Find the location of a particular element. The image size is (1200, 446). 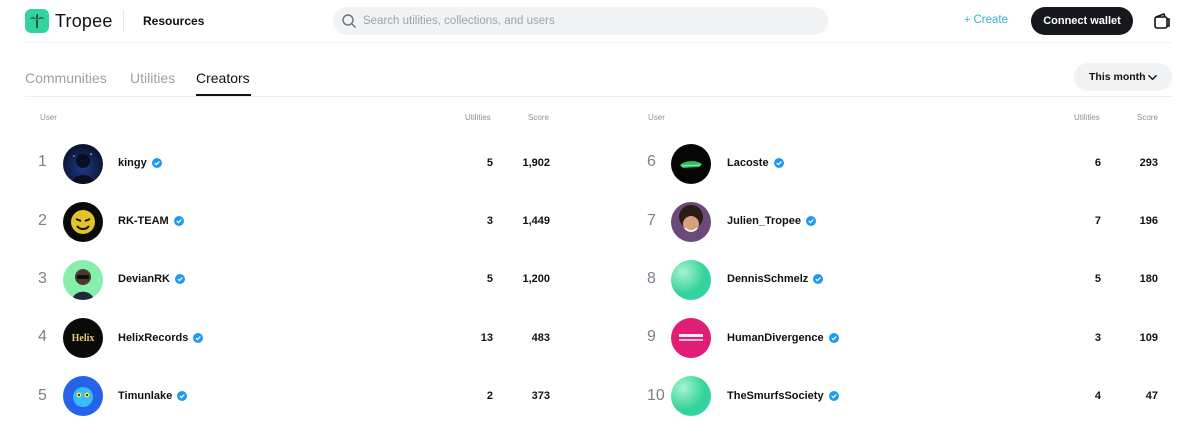

user-name: kingy is located at coordinates (132, 163).